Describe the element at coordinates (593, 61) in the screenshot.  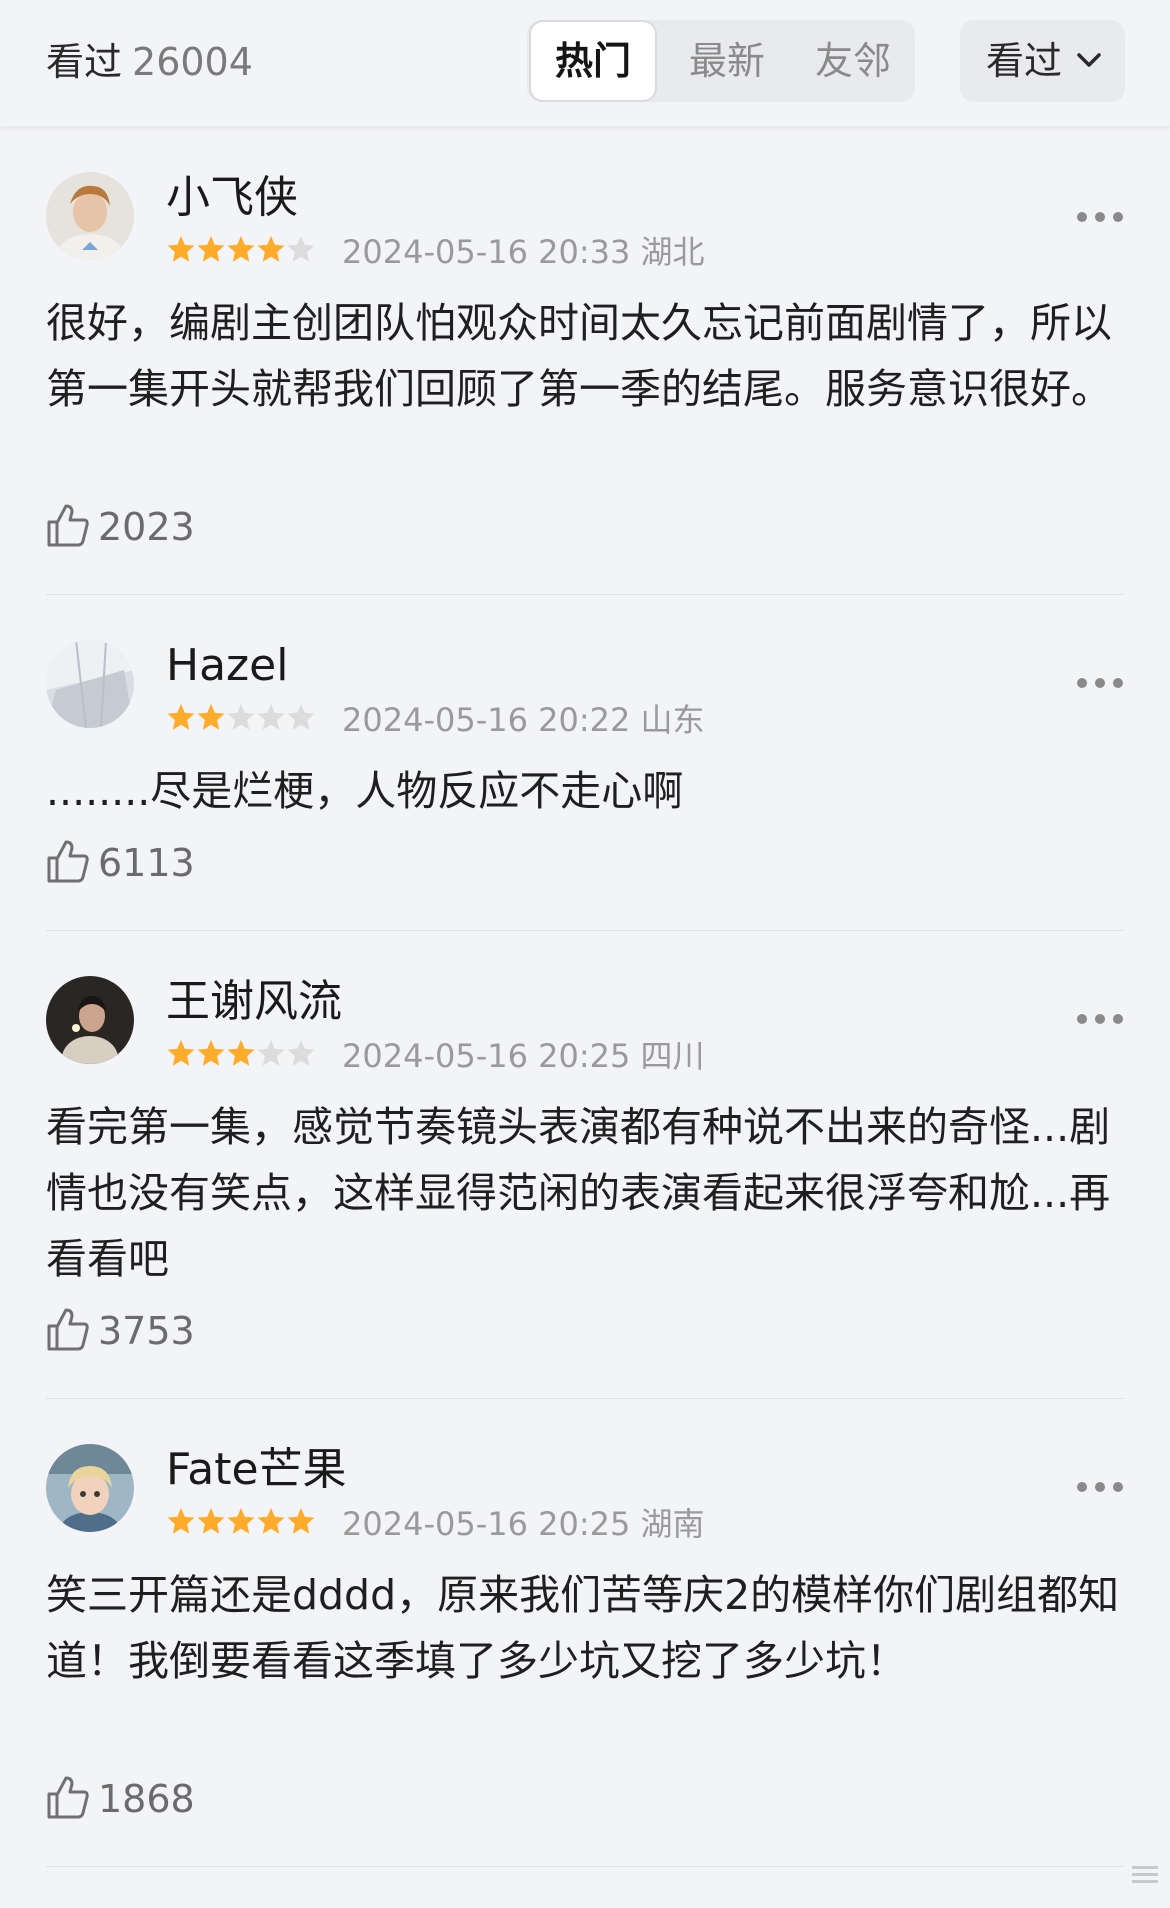
I see `tab-hot: 热门` at that location.